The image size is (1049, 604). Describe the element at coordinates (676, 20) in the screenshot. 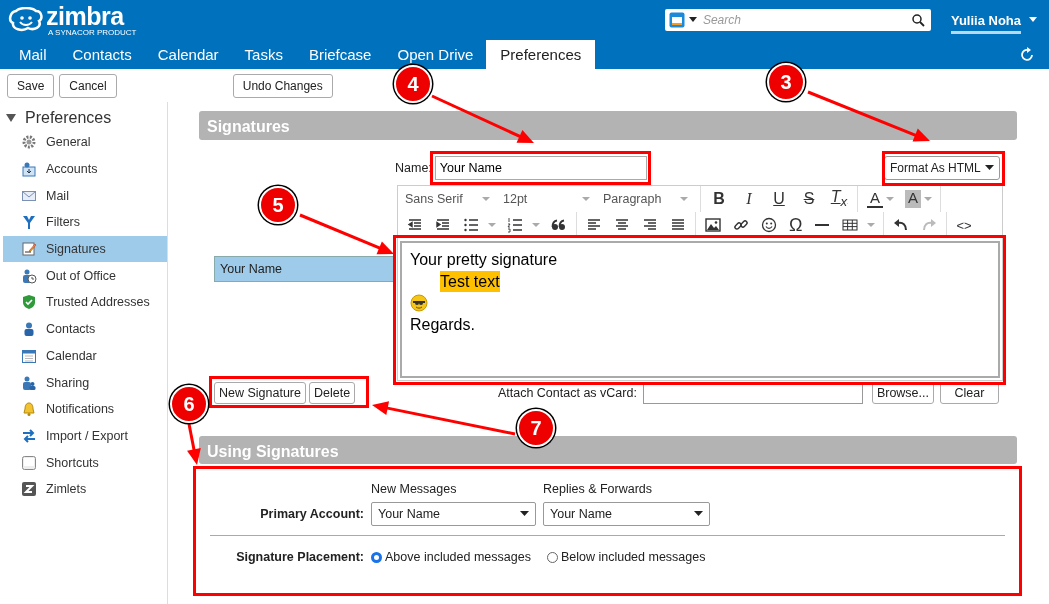

I see `briefcase-icon` at that location.